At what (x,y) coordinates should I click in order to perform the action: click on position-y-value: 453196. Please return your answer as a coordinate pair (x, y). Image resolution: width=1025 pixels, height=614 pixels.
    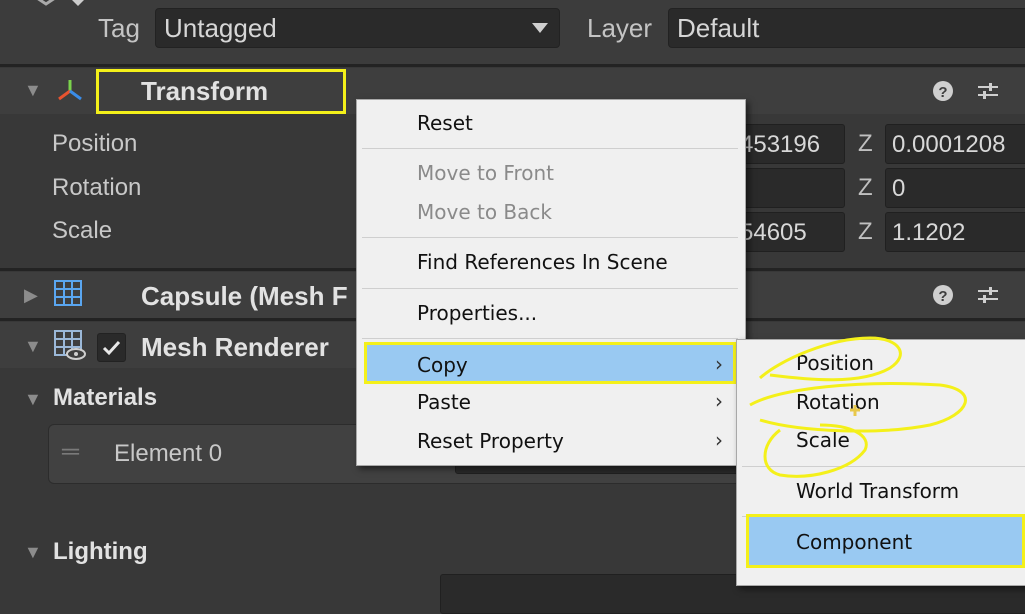
    Looking at the image, I should click on (780, 144).